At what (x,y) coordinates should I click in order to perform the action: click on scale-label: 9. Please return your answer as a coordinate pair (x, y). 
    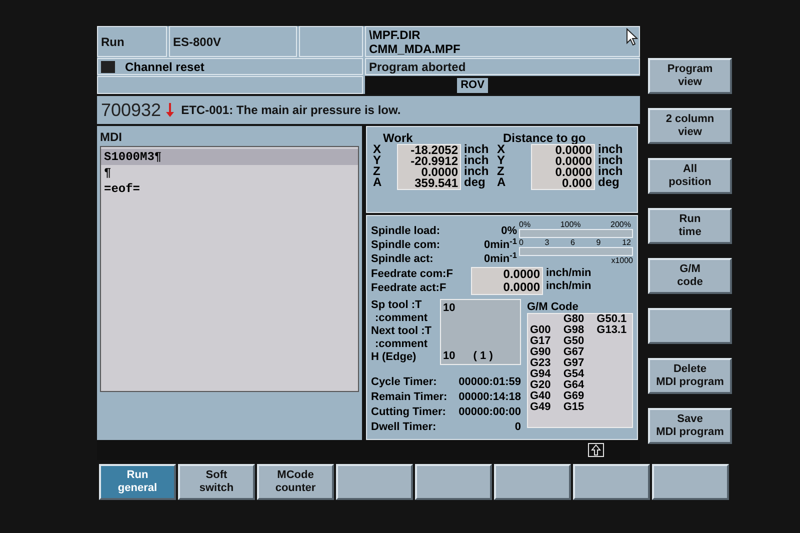
    Looking at the image, I should click on (598, 242).